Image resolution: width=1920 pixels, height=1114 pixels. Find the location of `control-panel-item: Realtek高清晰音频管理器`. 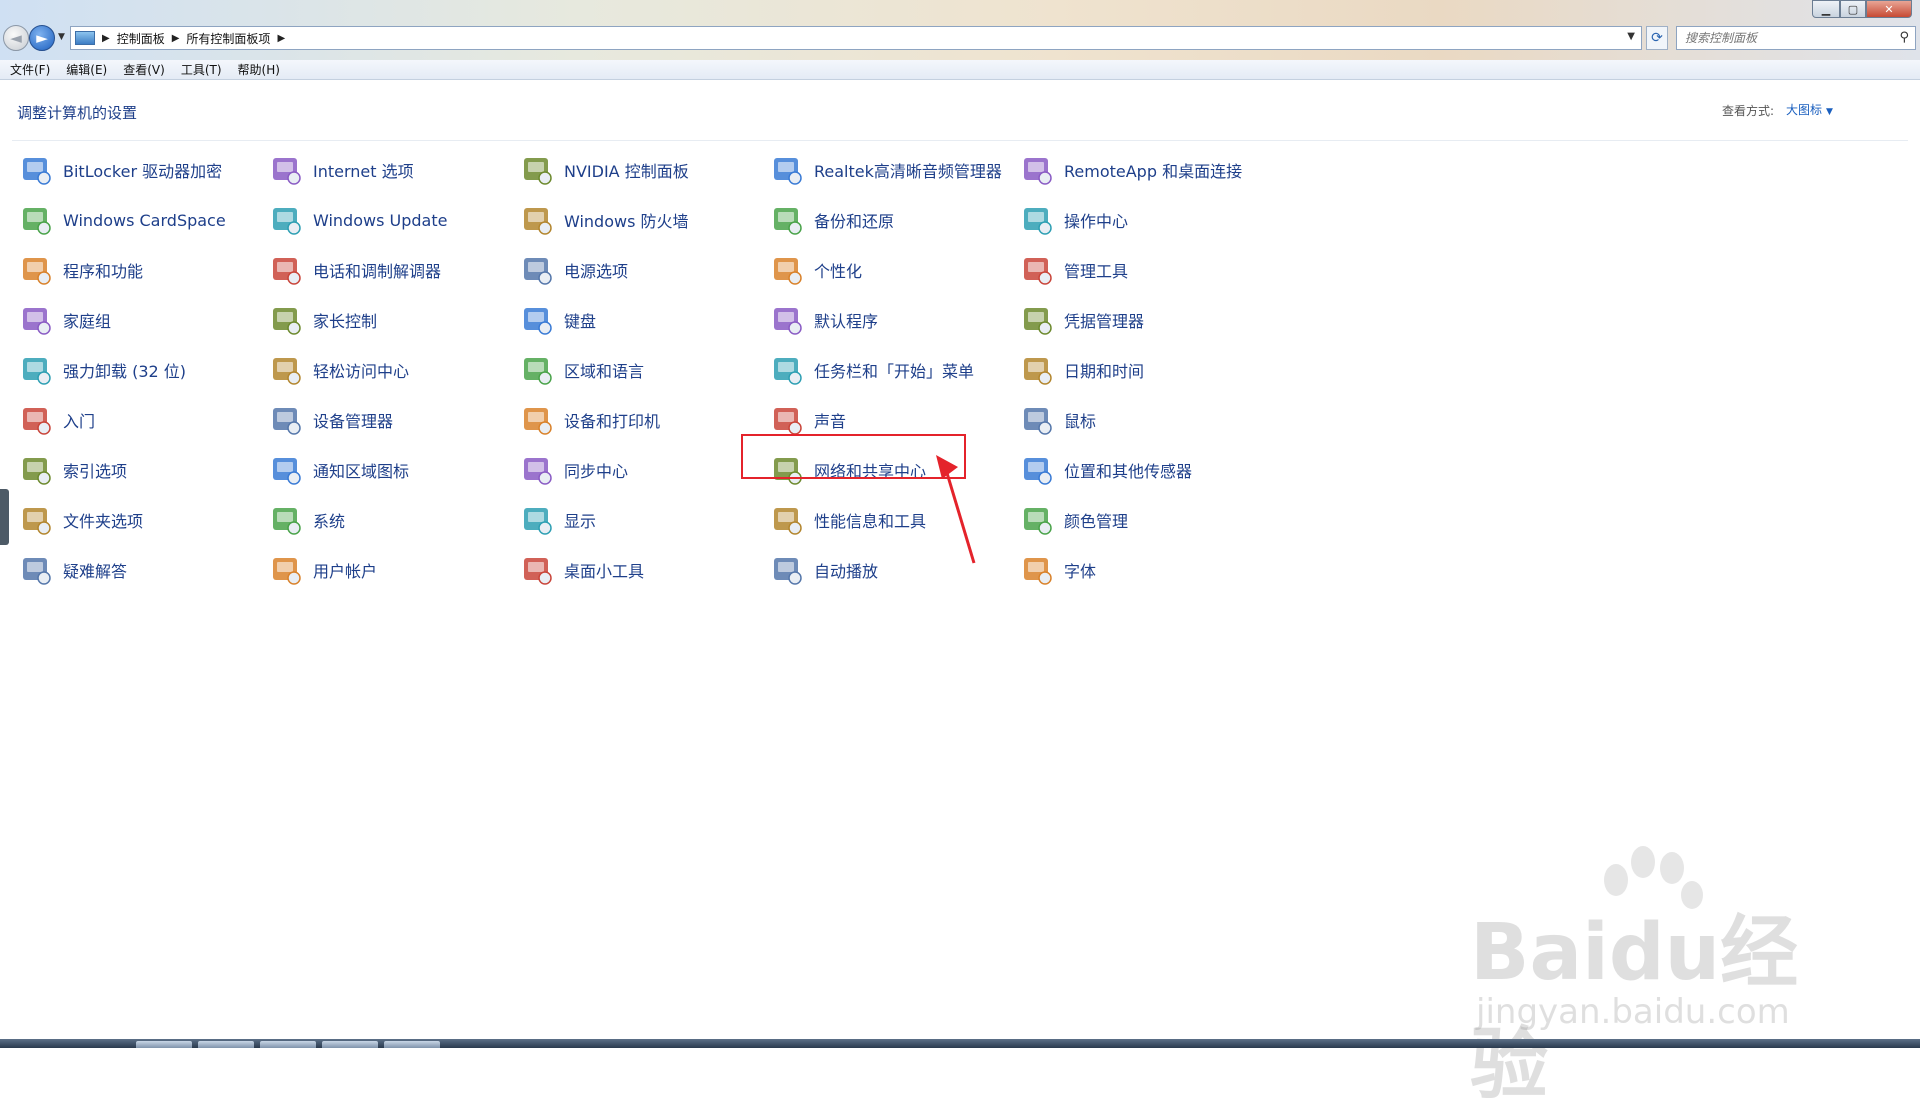

control-panel-item: Realtek高清晰音频管理器 is located at coordinates (888, 170).